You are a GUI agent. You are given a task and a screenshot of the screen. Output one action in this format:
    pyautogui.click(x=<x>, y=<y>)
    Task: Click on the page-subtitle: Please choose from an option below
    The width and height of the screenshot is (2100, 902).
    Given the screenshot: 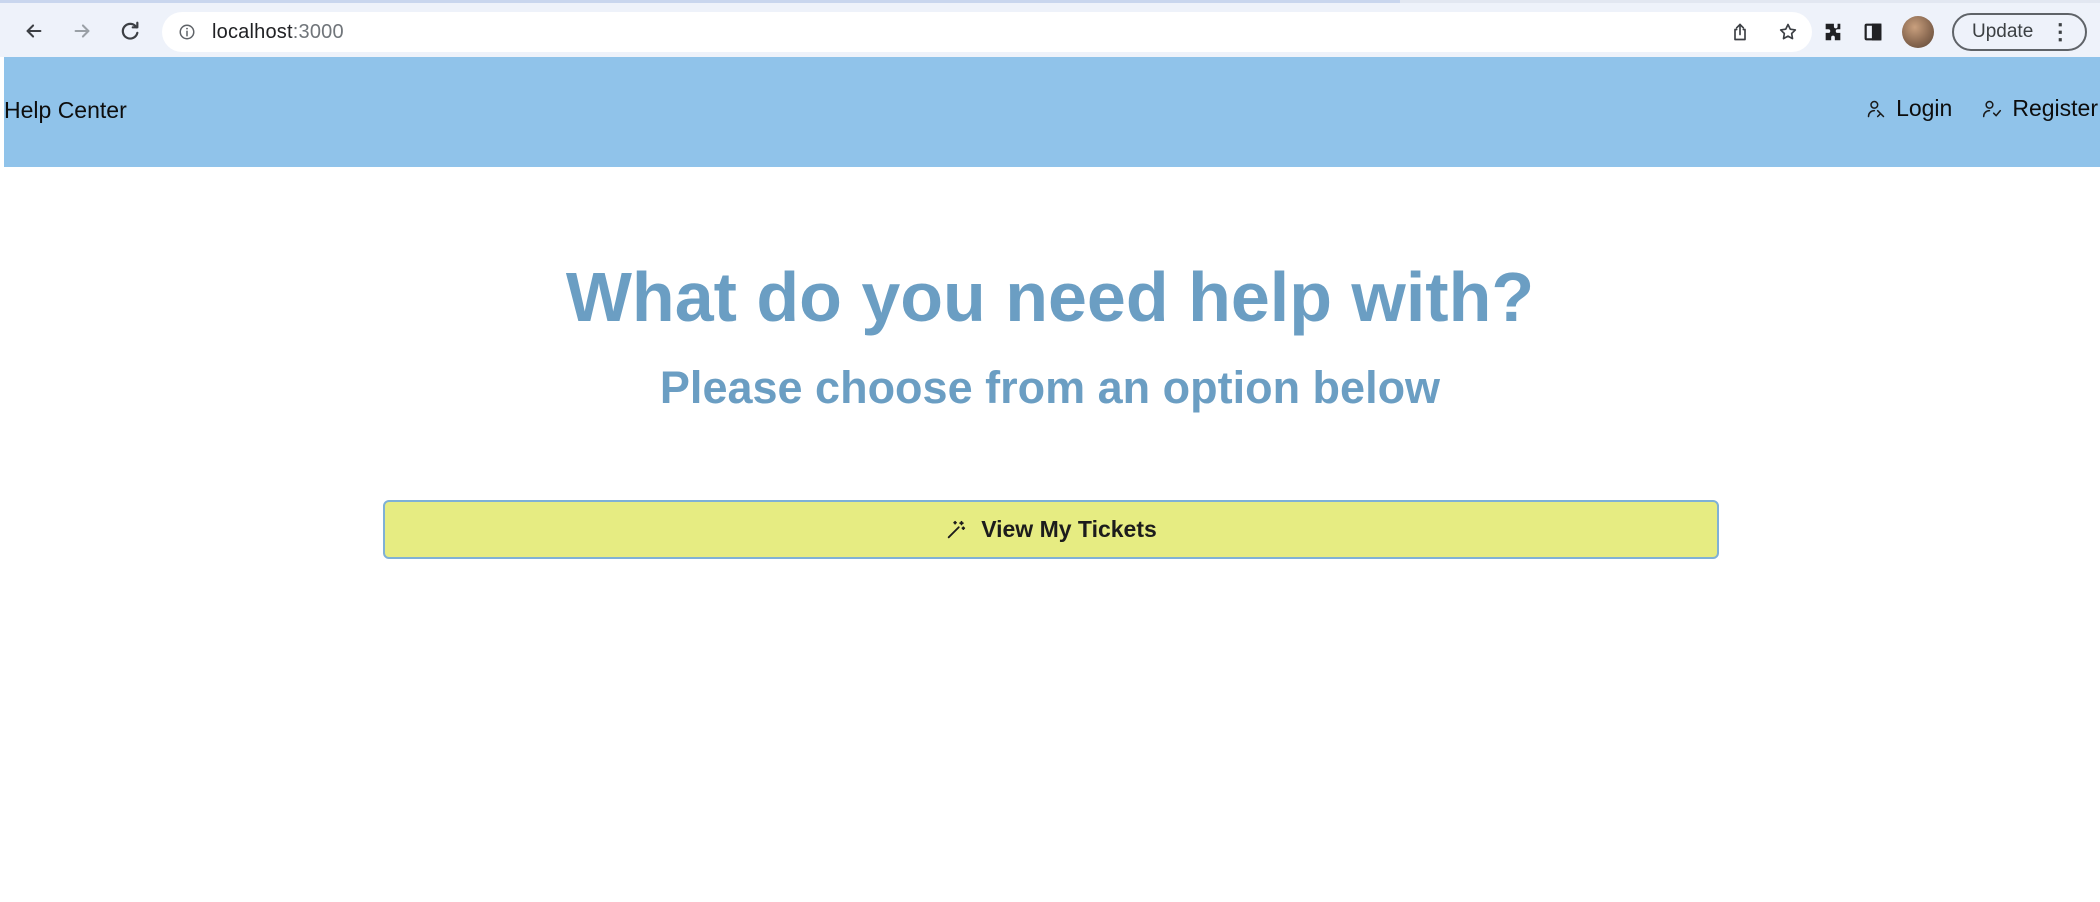 What is the action you would take?
    pyautogui.click(x=1050, y=387)
    